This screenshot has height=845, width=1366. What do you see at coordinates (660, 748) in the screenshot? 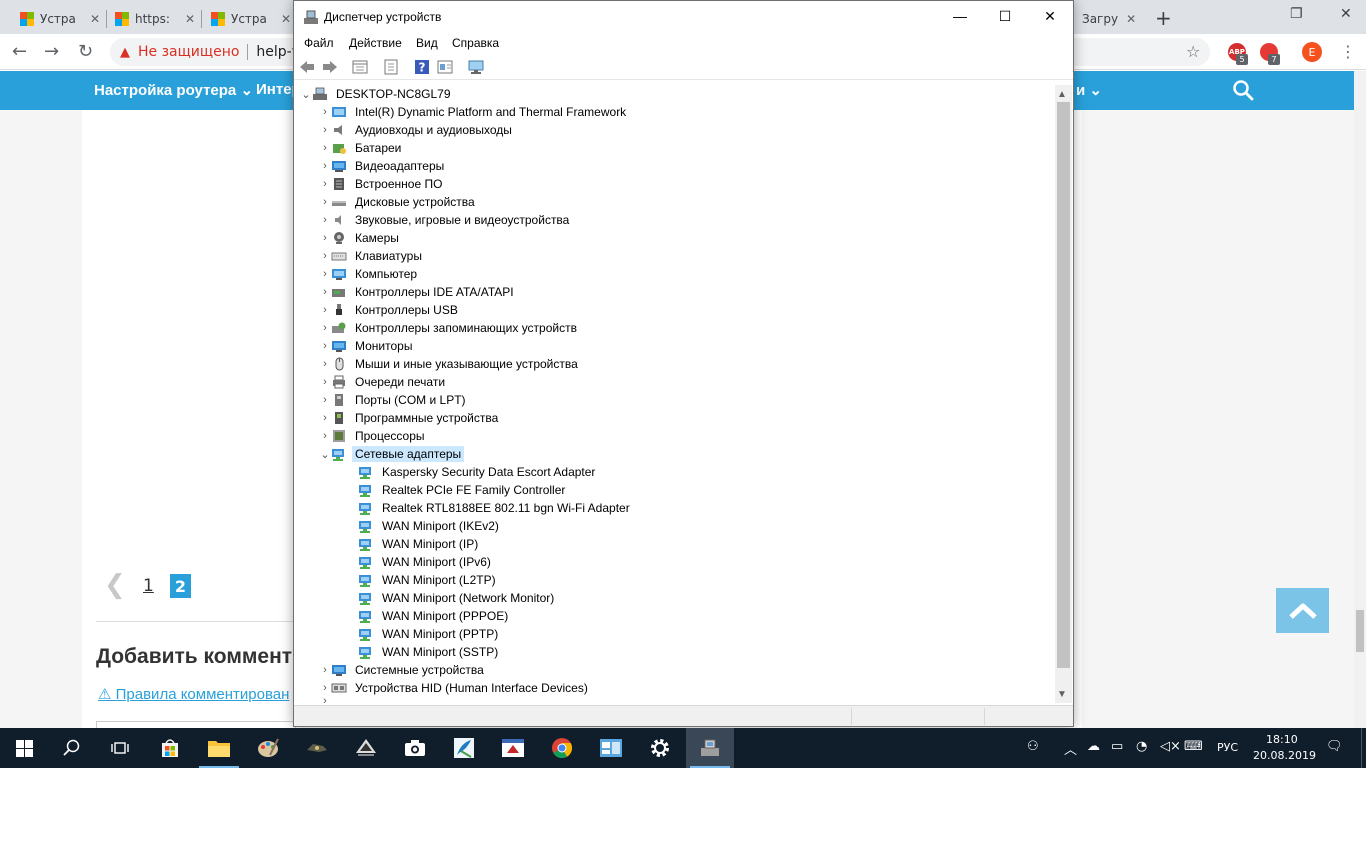
I see `taskbar-settings-app` at bounding box center [660, 748].